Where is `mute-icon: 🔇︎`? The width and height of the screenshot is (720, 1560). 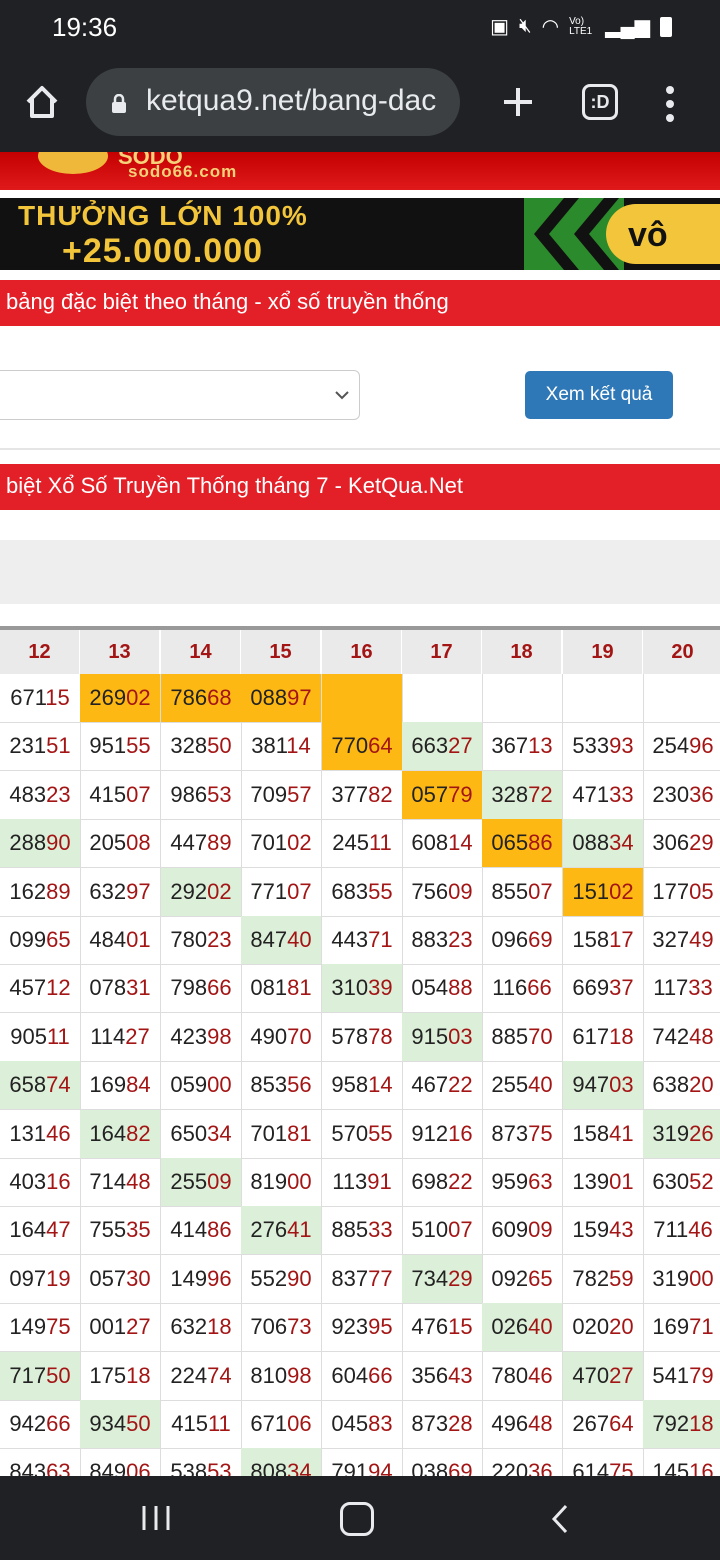 mute-icon: 🔇︎ is located at coordinates (525, 26).